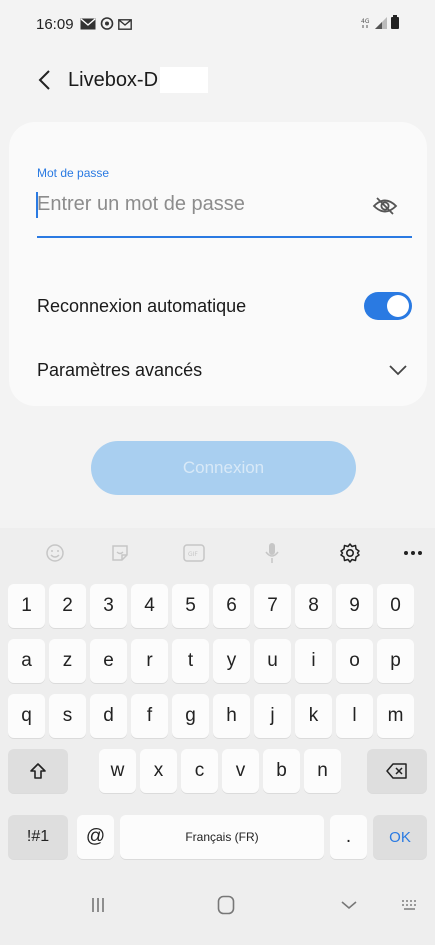  I want to click on gmail-icon, so click(124, 24).